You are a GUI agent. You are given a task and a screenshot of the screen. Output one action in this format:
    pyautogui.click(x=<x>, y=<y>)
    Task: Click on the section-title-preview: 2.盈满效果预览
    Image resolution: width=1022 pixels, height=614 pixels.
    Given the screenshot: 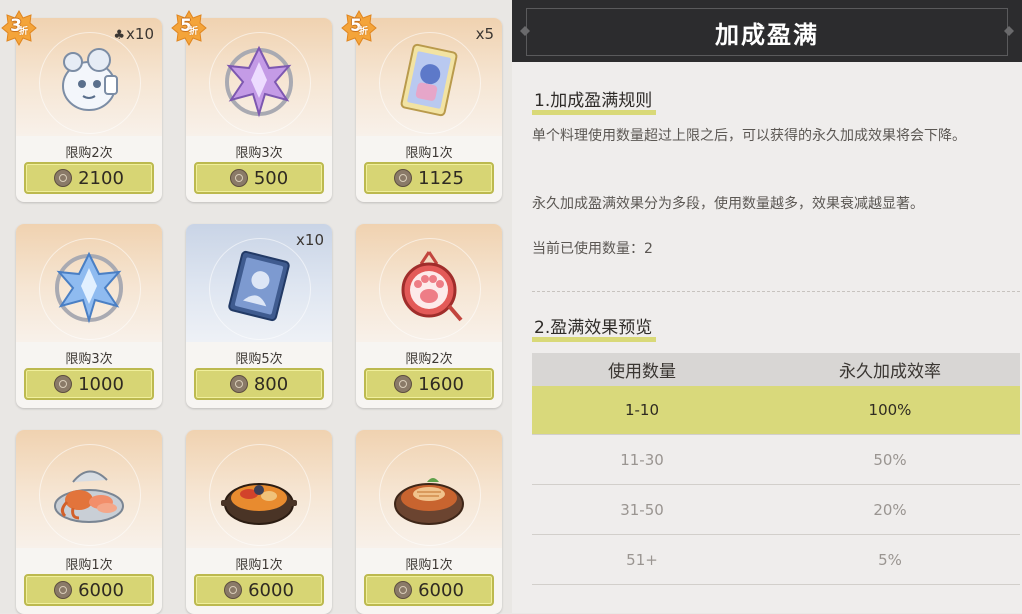 What is the action you would take?
    pyautogui.click(x=594, y=327)
    